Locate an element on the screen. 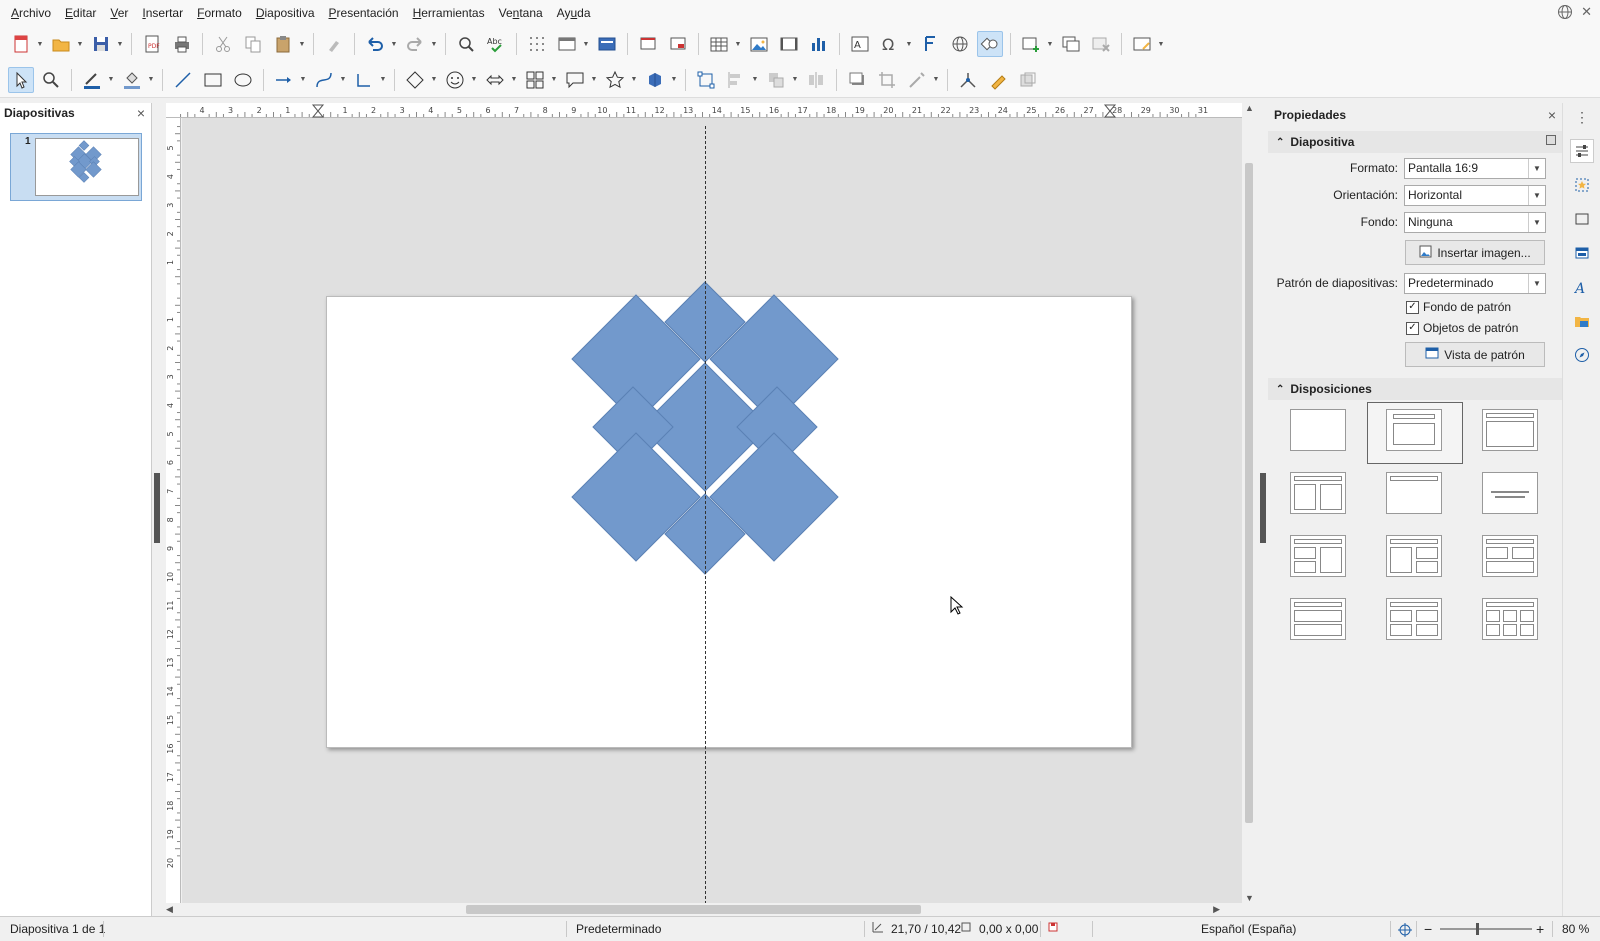 This screenshot has width=1600, height=941. more-options-icon is located at coordinates (1551, 140).